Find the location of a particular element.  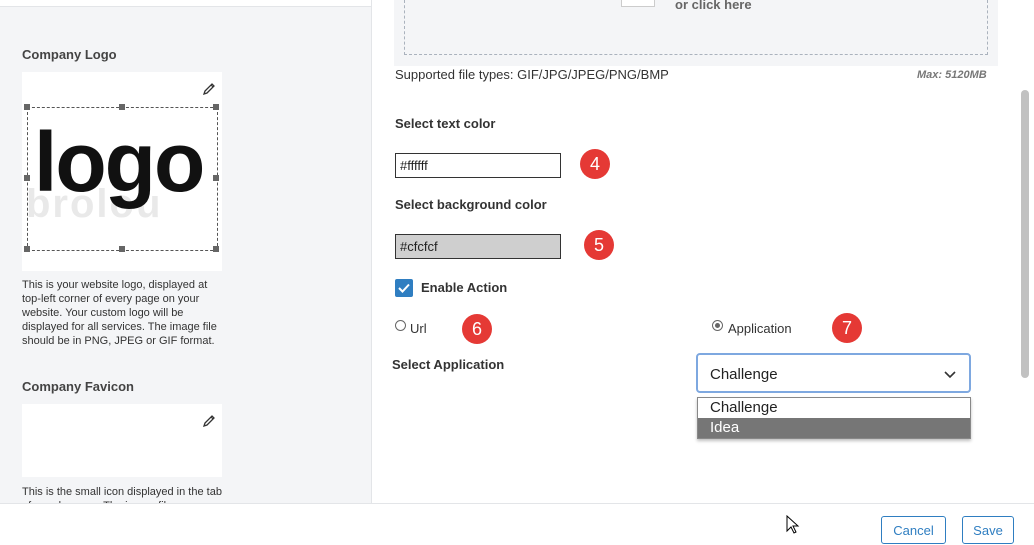

application-select: Challenge is located at coordinates (833, 373).